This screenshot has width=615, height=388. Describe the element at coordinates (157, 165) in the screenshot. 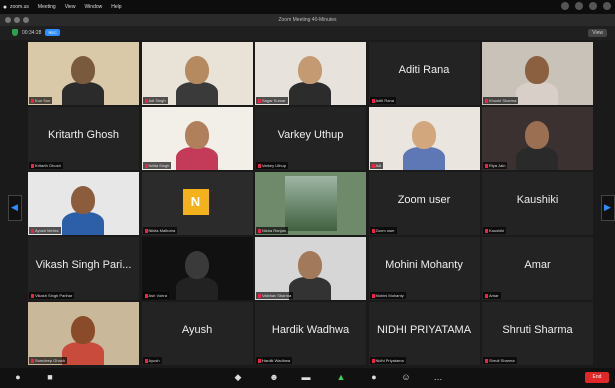

I see `participant-label: Ishita Singh` at that location.